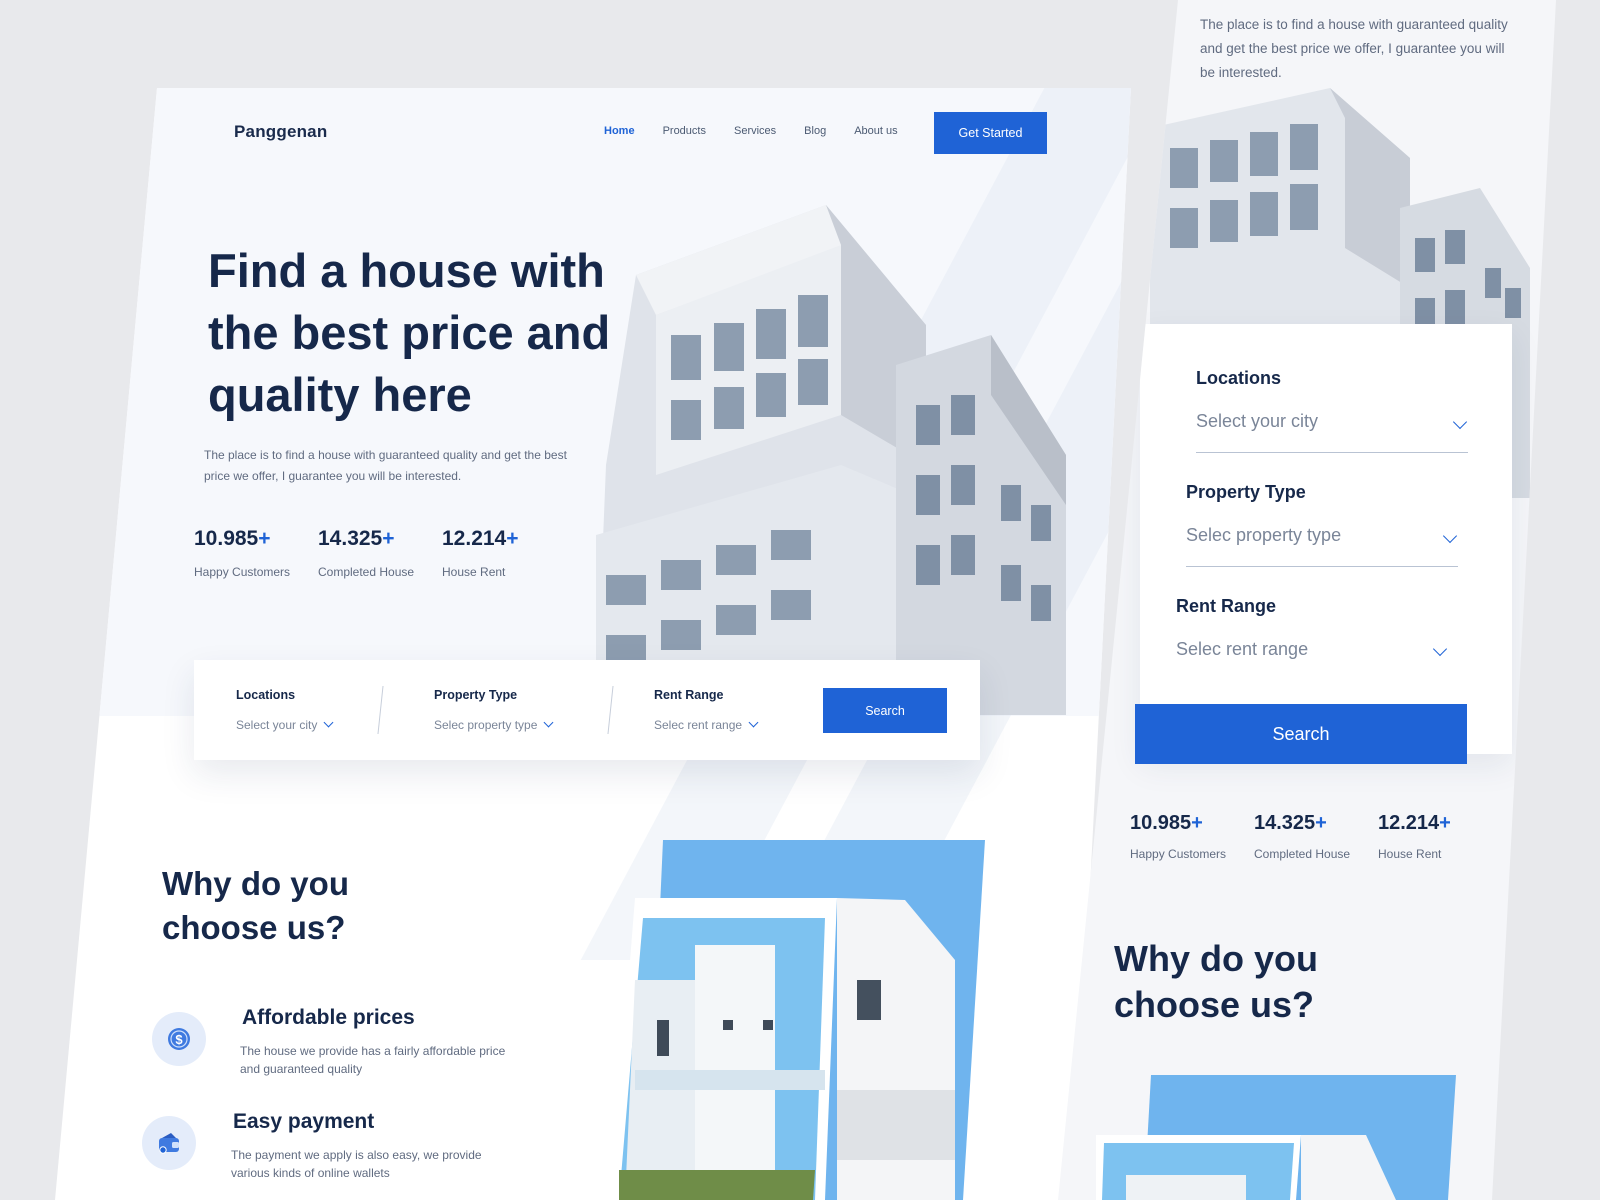  I want to click on nav-item-blog: Blog, so click(815, 131).